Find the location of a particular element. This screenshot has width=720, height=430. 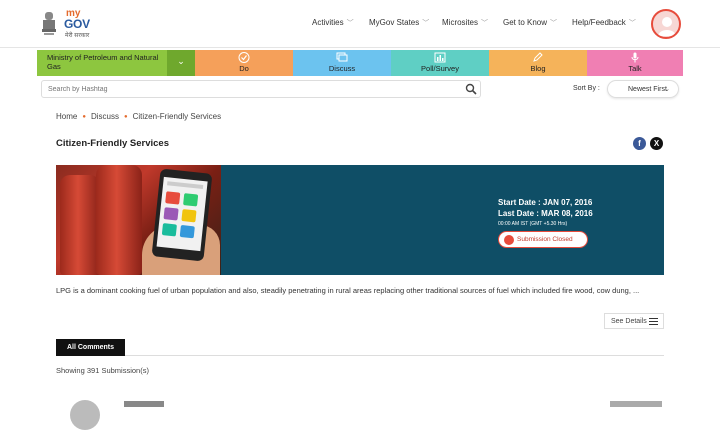

submission-count: Showing 391 Submission(s) is located at coordinates (102, 370).